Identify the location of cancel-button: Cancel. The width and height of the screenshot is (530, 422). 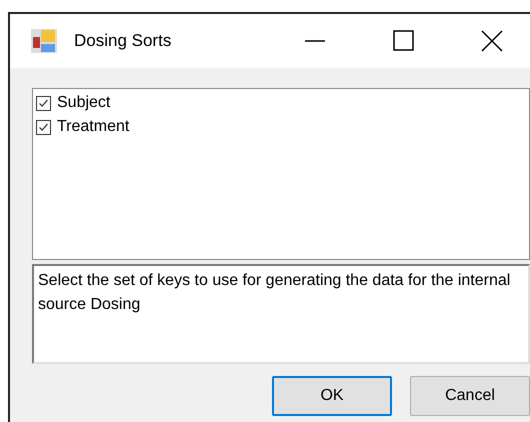
(470, 396).